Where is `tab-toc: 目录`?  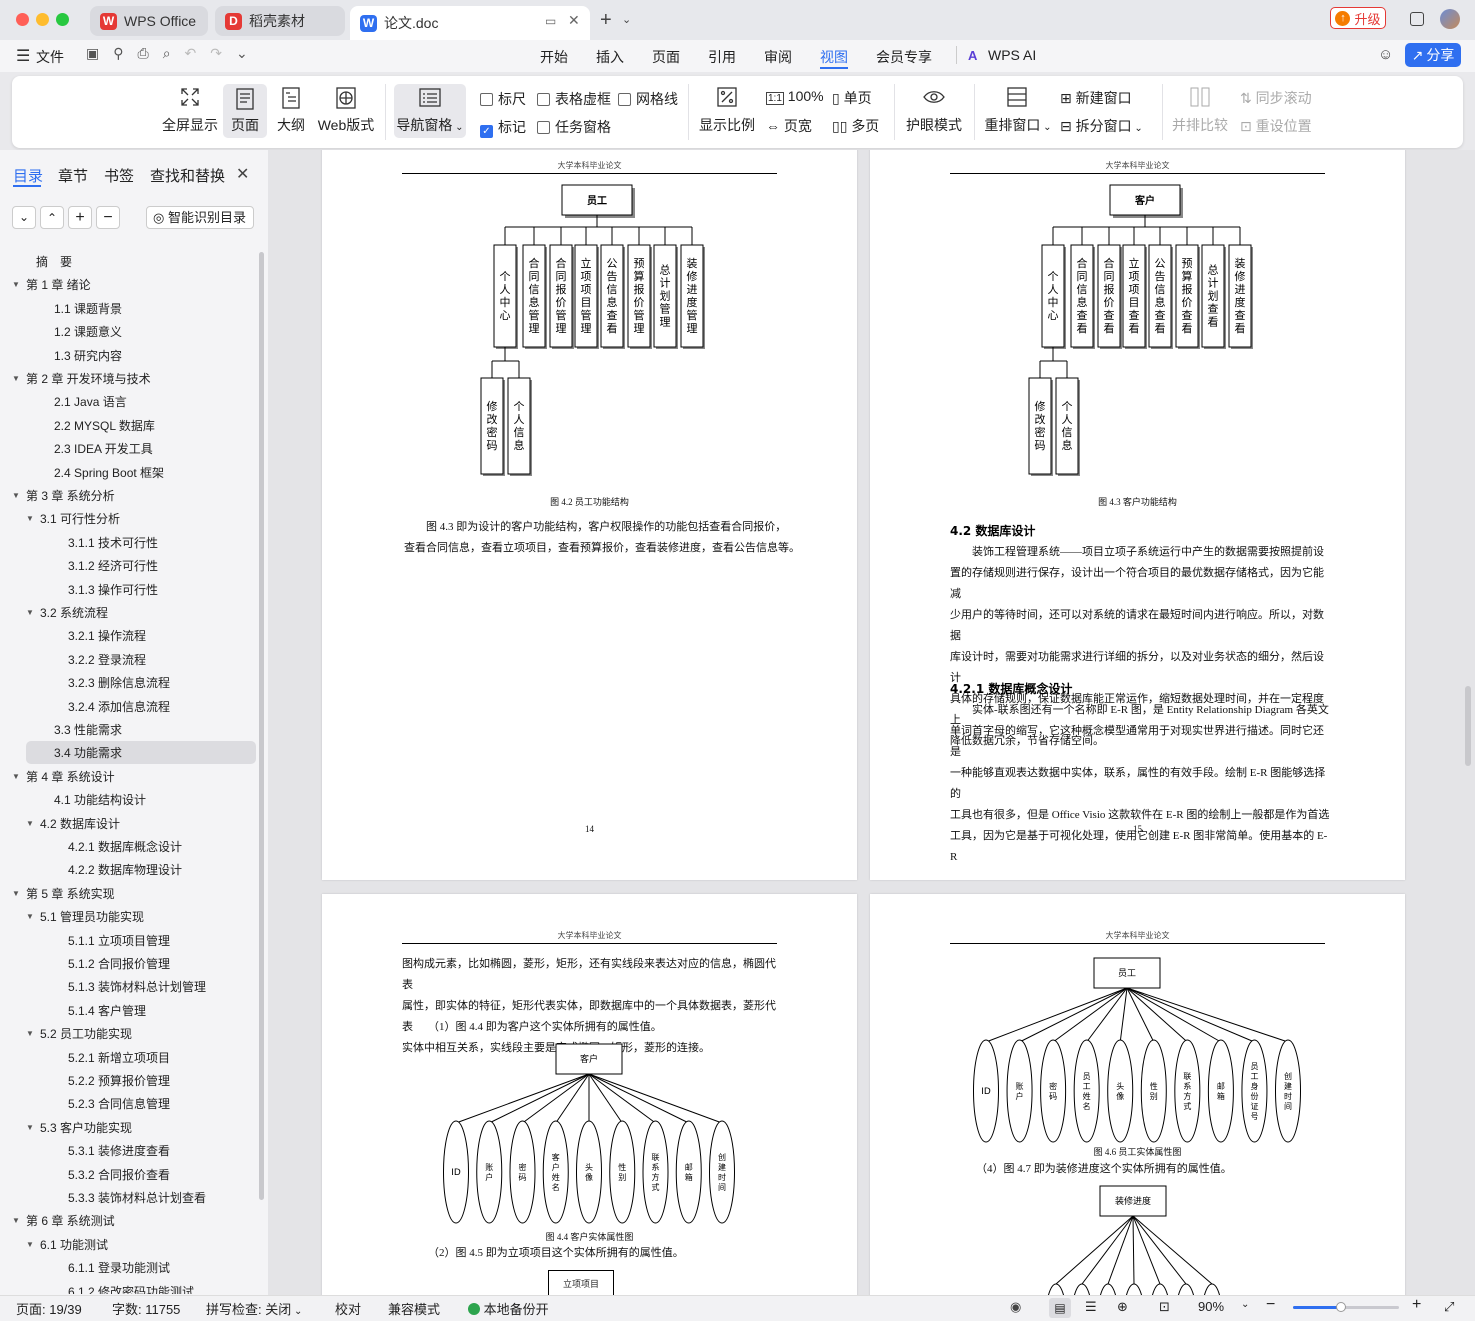 tab-toc: 目录 is located at coordinates (28, 175).